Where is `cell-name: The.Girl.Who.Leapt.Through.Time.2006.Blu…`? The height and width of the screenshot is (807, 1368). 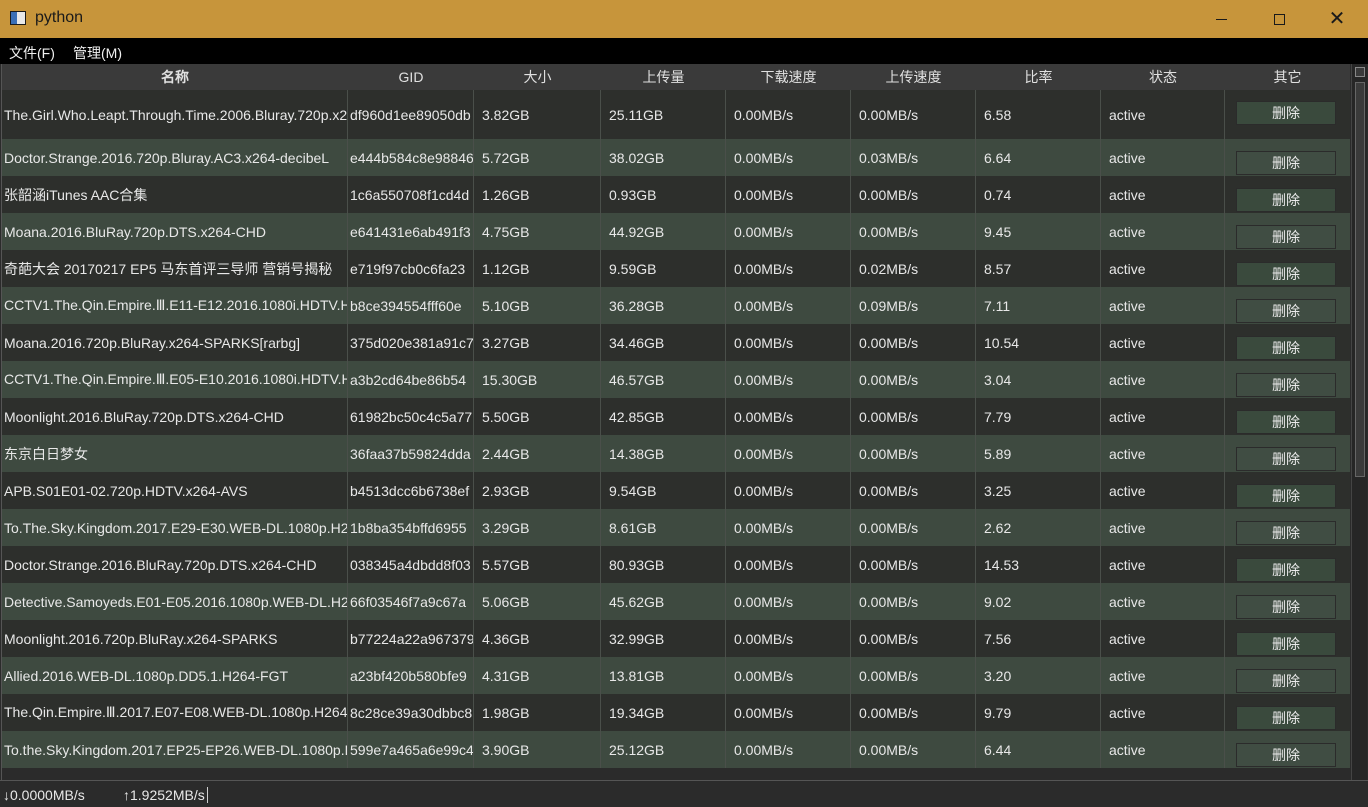
cell-name: The.Girl.Who.Leapt.Through.Time.2006.Blu… is located at coordinates (175, 114).